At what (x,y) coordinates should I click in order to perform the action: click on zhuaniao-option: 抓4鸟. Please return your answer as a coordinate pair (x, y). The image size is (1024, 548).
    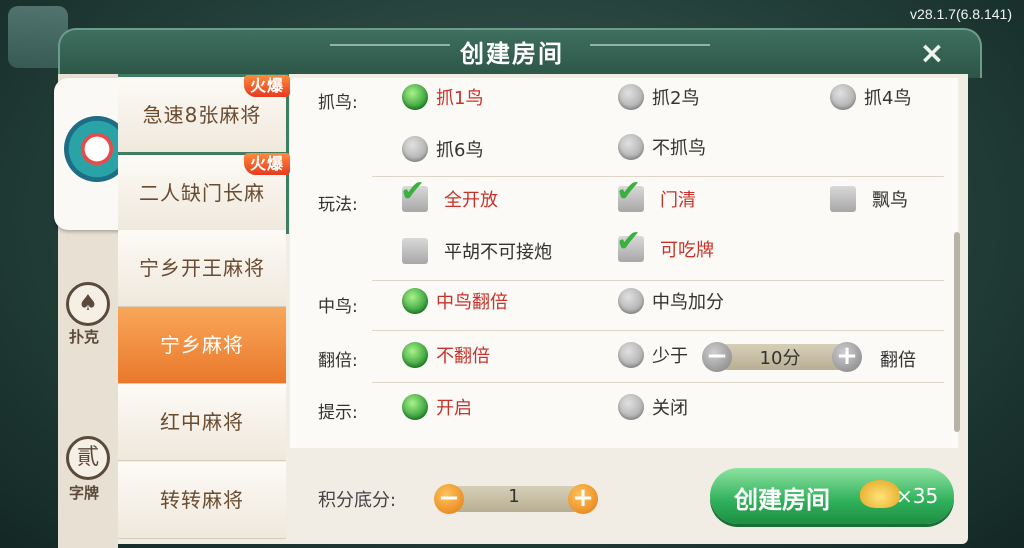
    Looking at the image, I should click on (870, 97).